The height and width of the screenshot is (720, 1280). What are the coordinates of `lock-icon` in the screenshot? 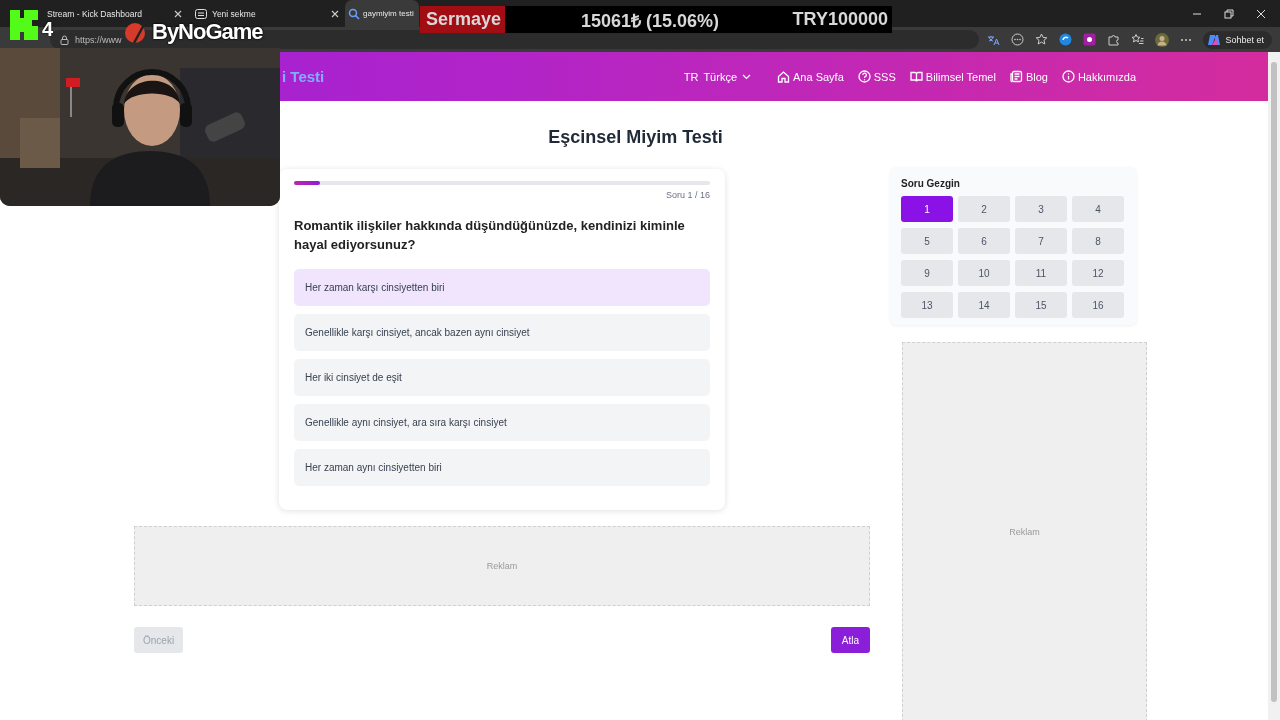 It's located at (64, 39).